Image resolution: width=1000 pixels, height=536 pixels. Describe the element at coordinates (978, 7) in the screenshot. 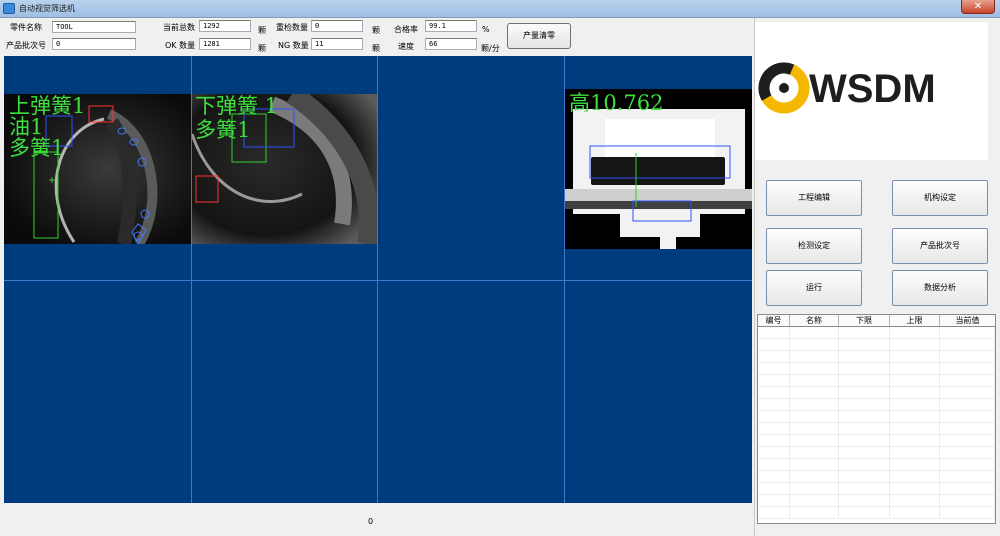

I see `close-button: ✕` at that location.